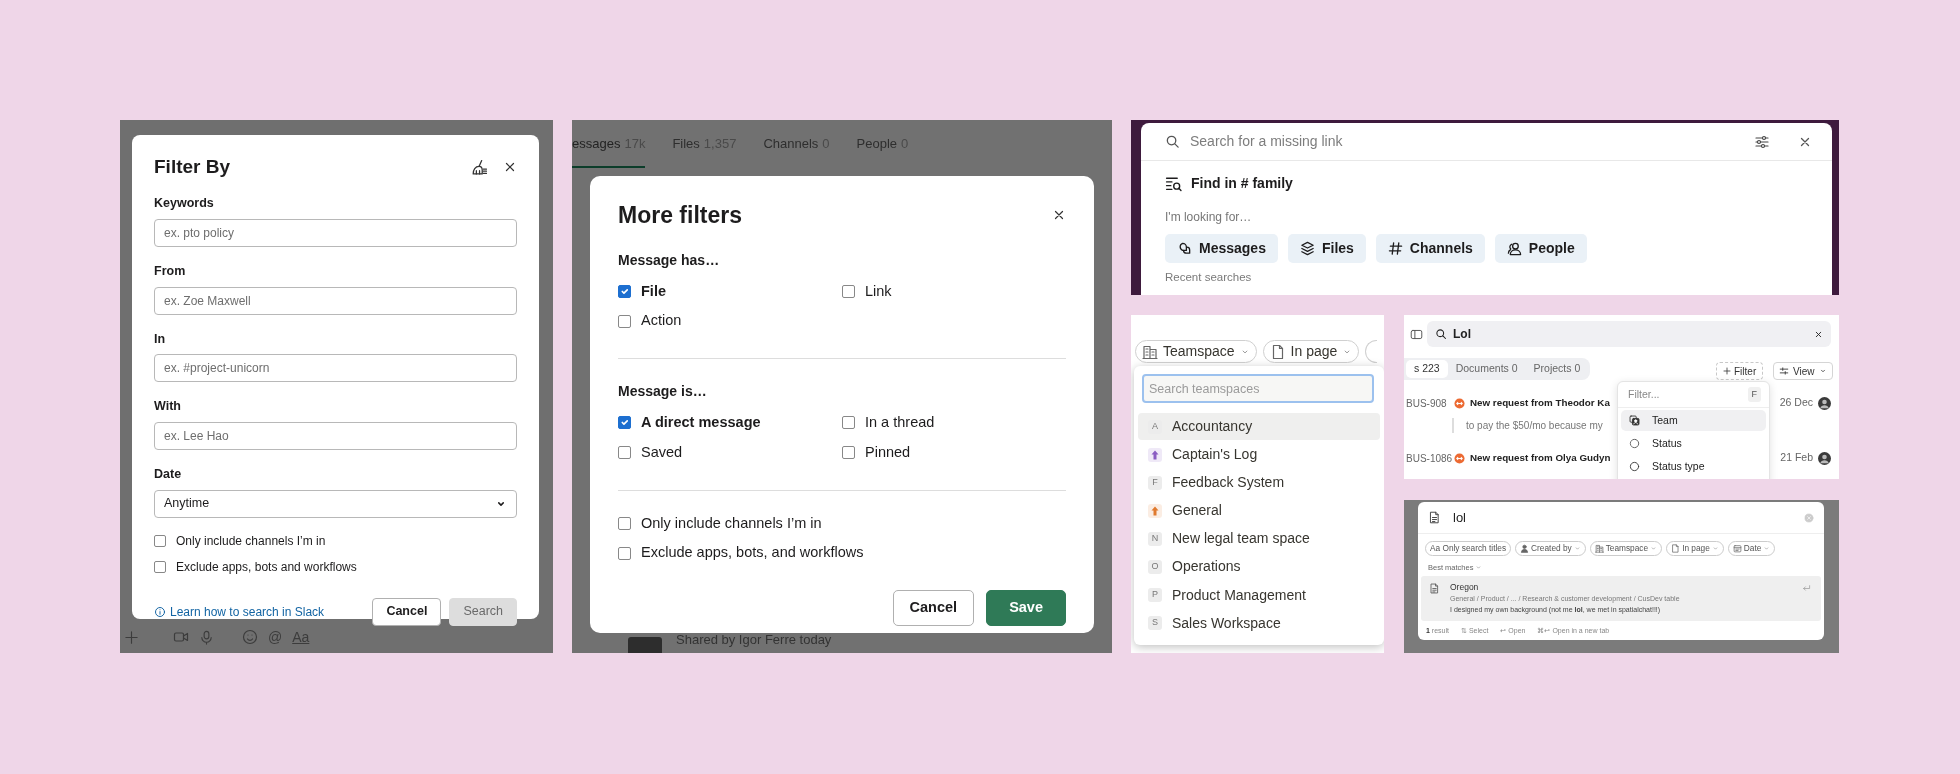  What do you see at coordinates (1259, 567) in the screenshot?
I see `menu-item: O Operations` at bounding box center [1259, 567].